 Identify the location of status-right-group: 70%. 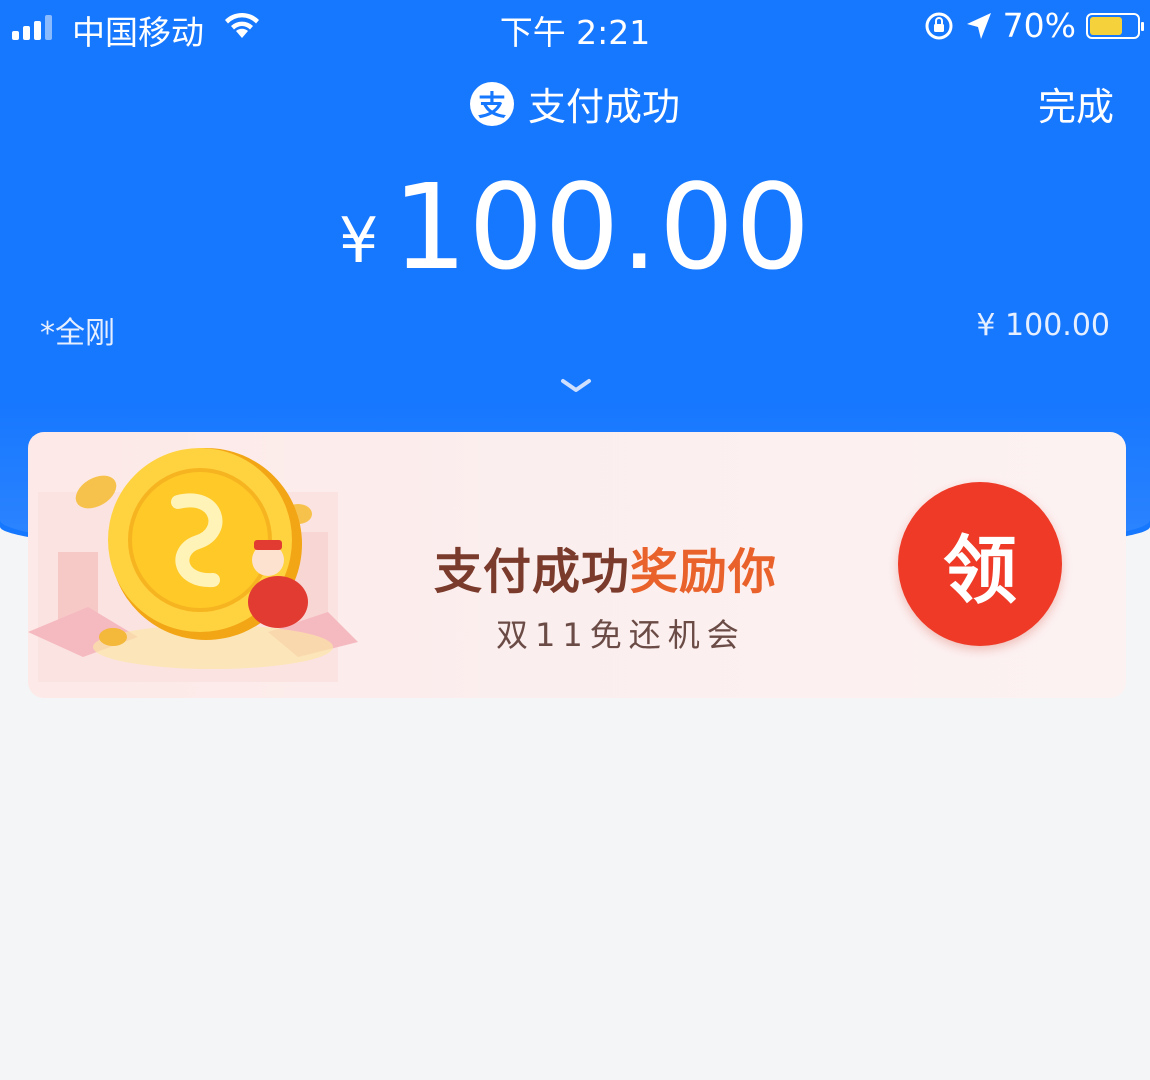
(1033, 25).